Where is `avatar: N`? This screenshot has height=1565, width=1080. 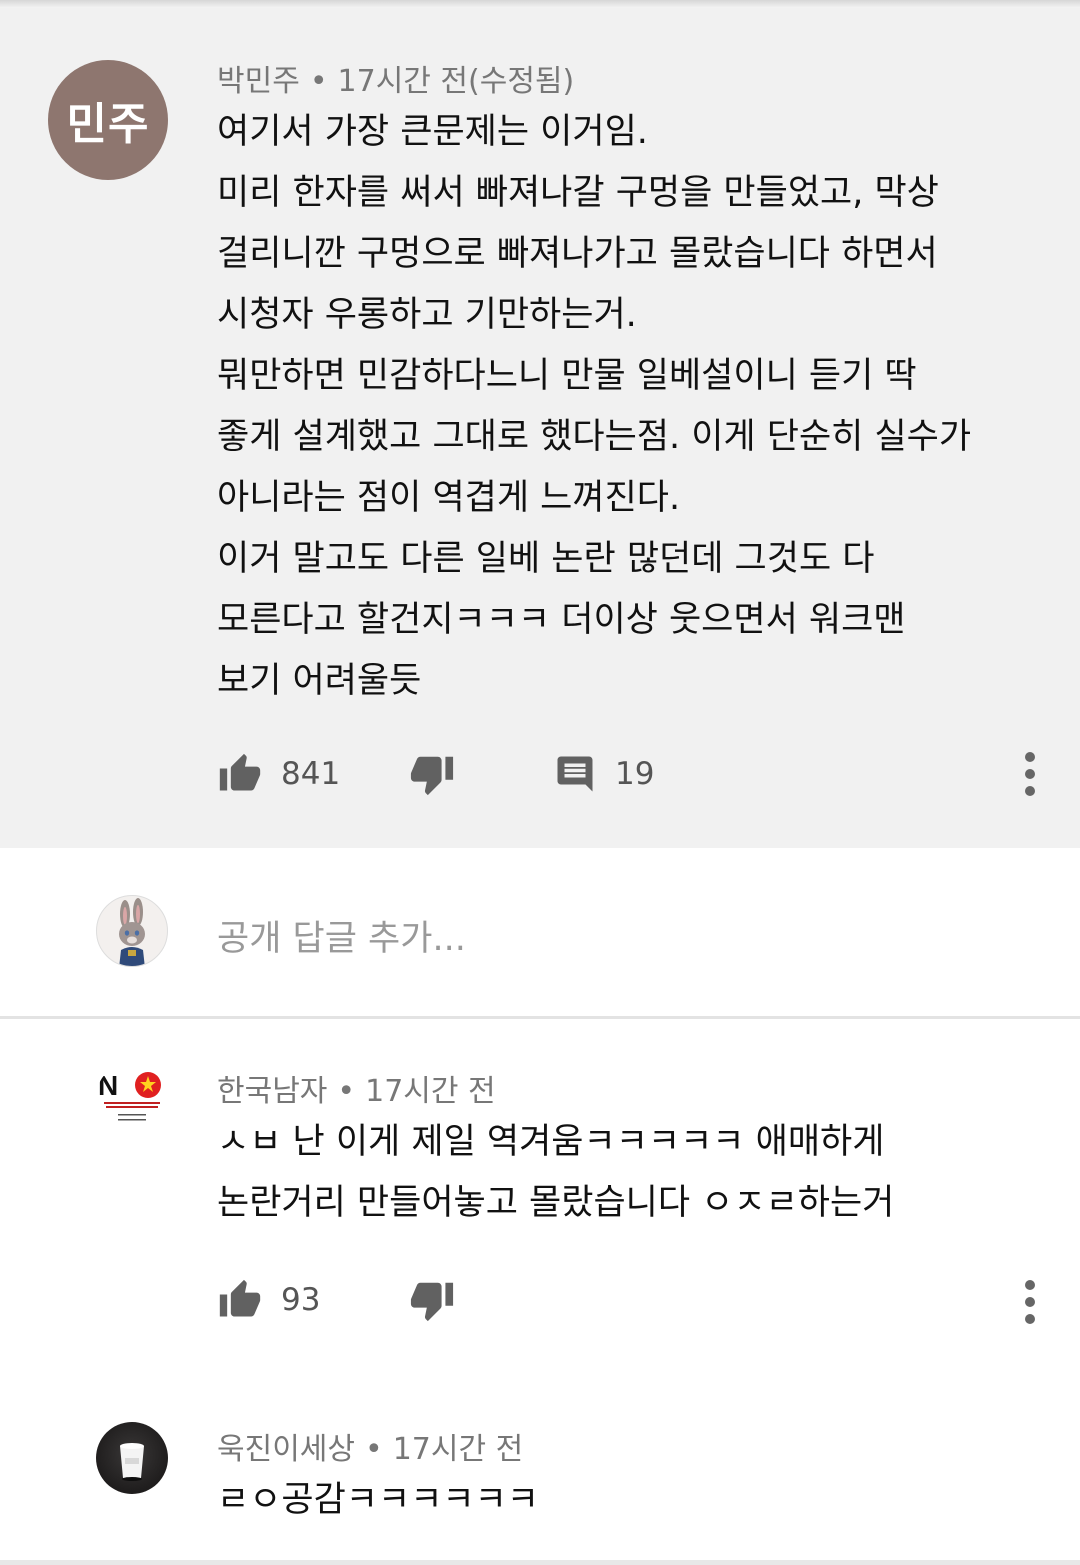
avatar: N is located at coordinates (132, 1098).